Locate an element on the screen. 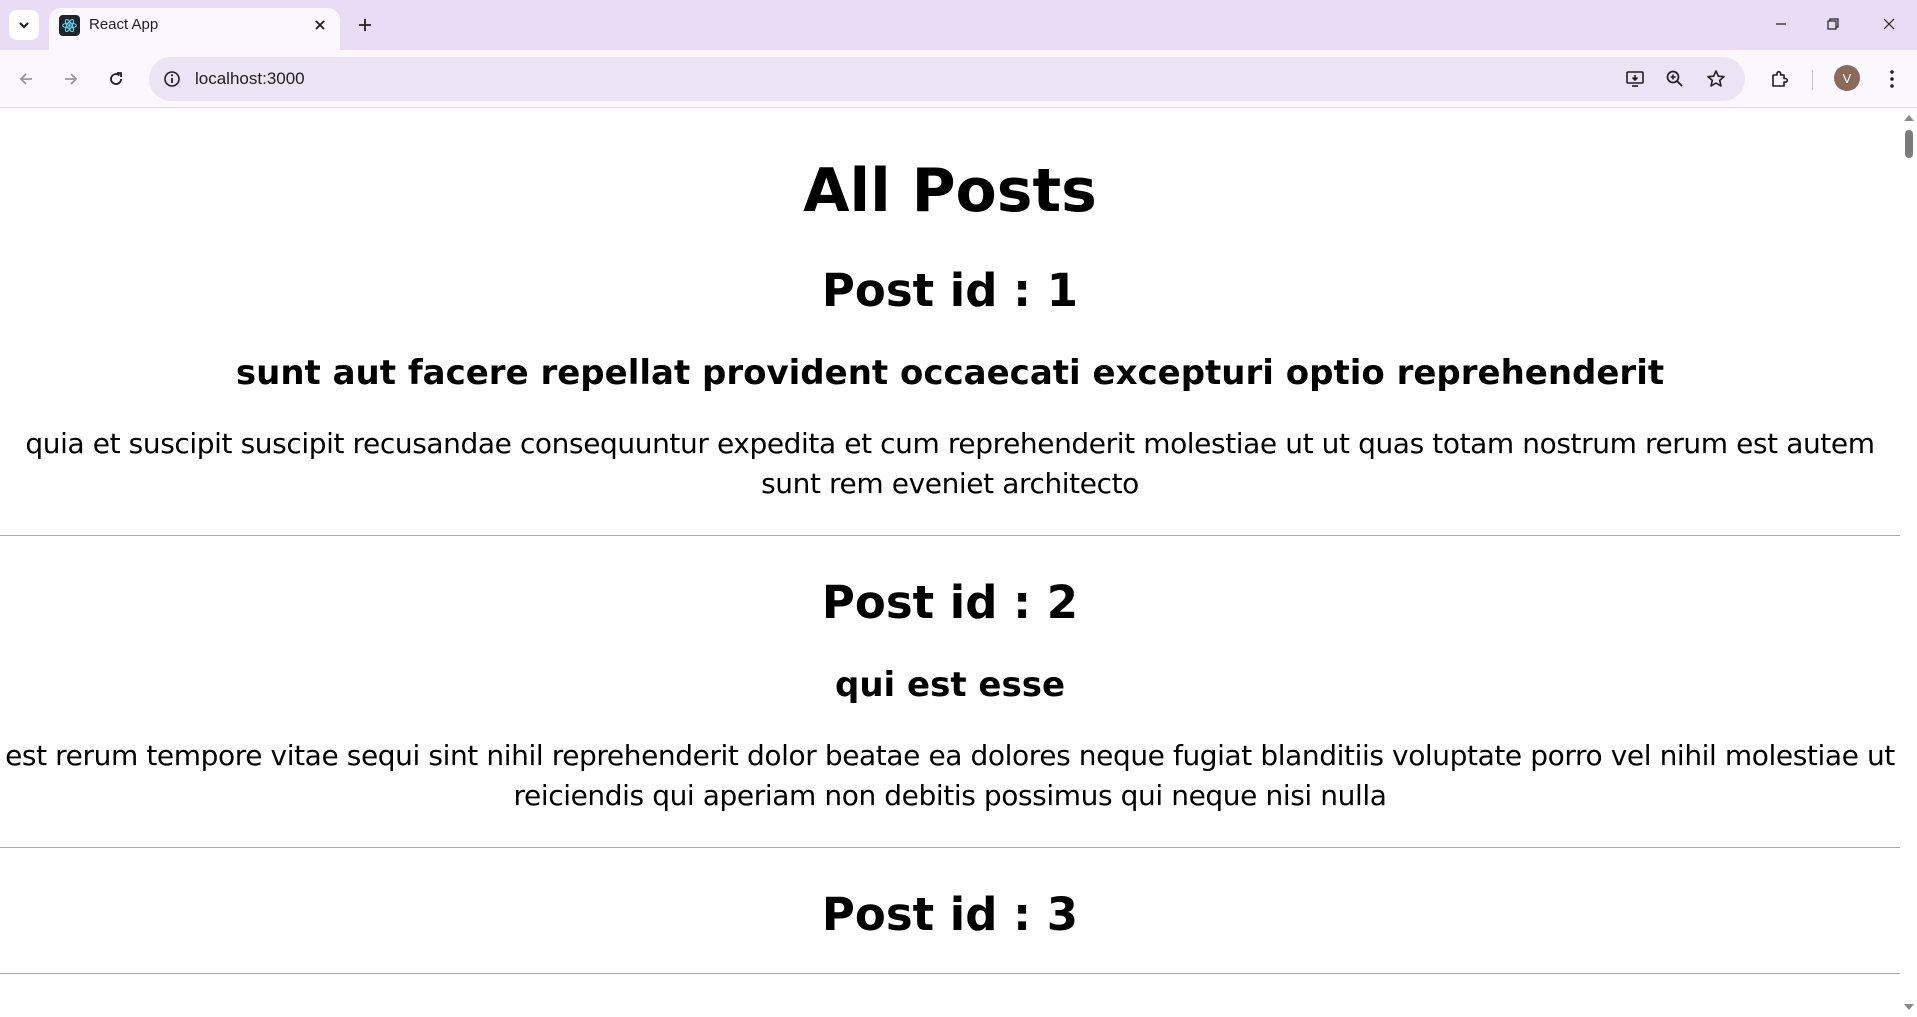  arrow-right-icon is located at coordinates (71, 79).